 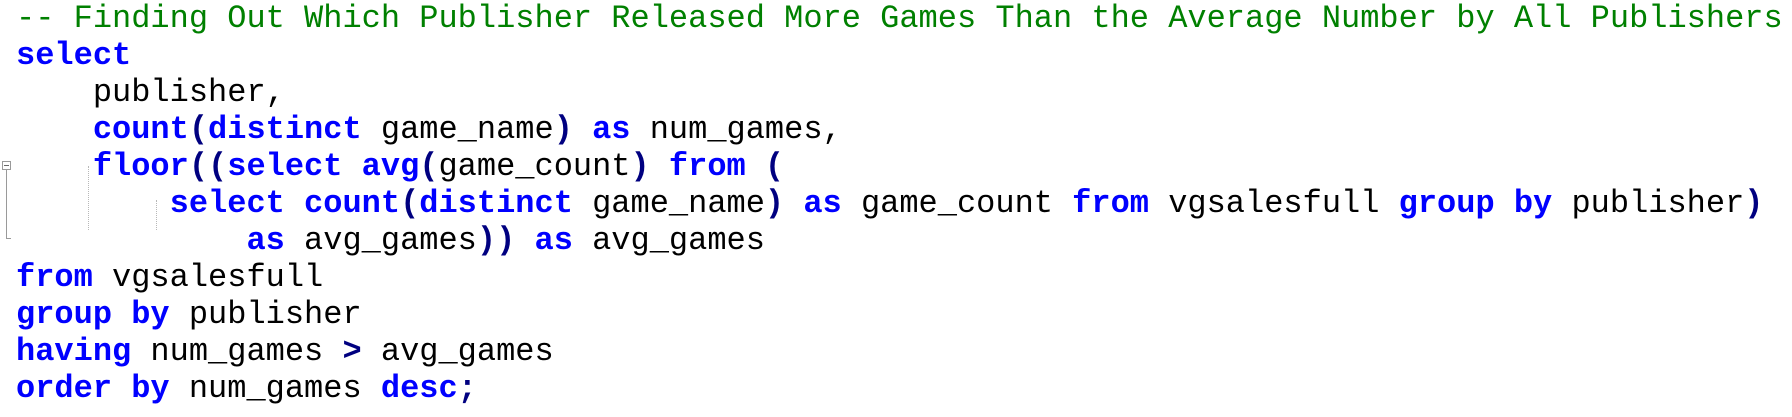 I want to click on sql-keyword: order by, so click(x=93, y=388).